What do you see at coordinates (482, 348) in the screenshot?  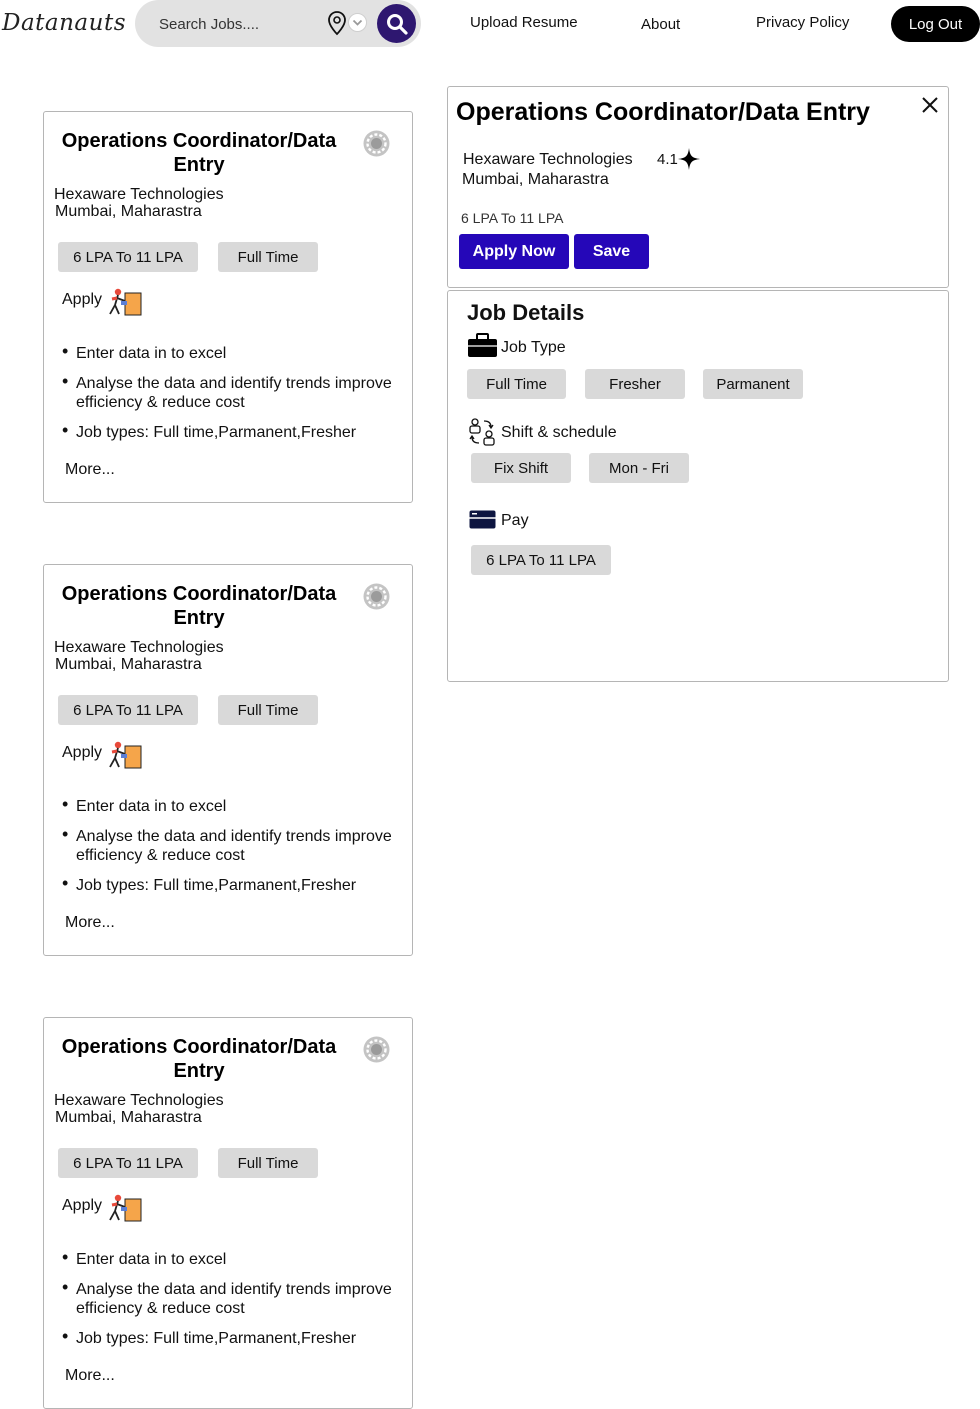 I see `briefcase-icon` at bounding box center [482, 348].